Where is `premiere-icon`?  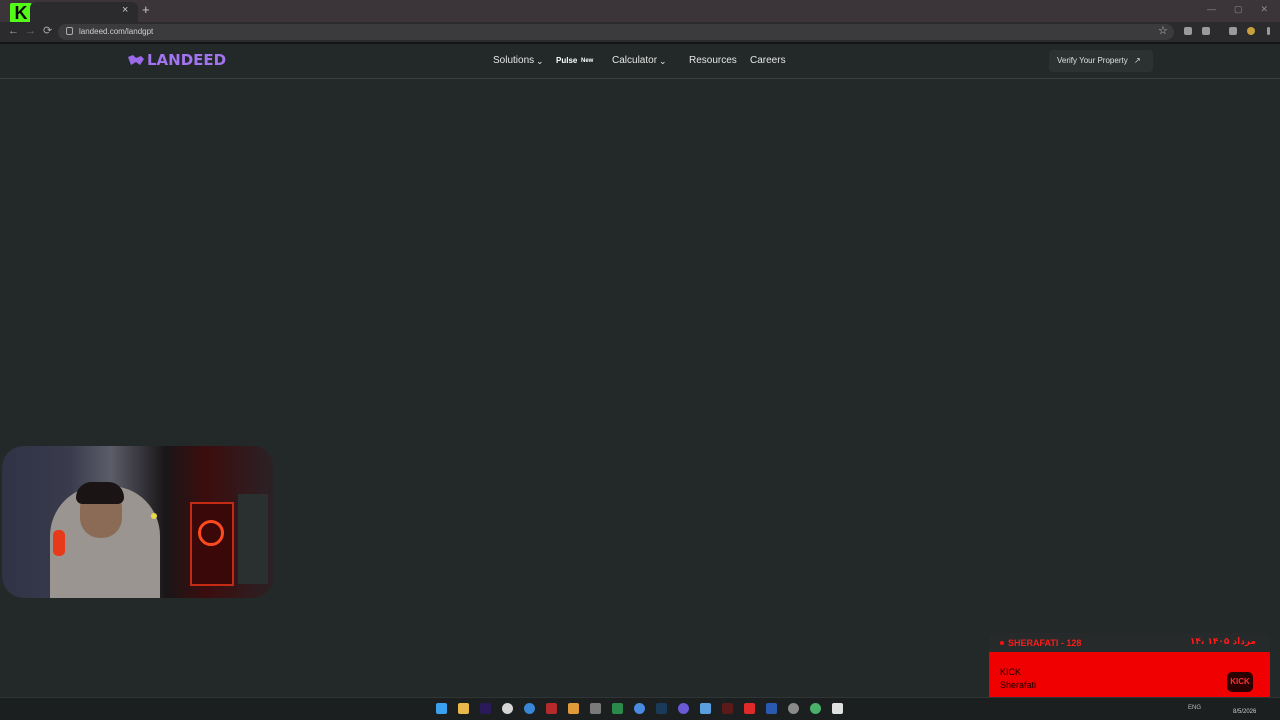 premiere-icon is located at coordinates (485, 708).